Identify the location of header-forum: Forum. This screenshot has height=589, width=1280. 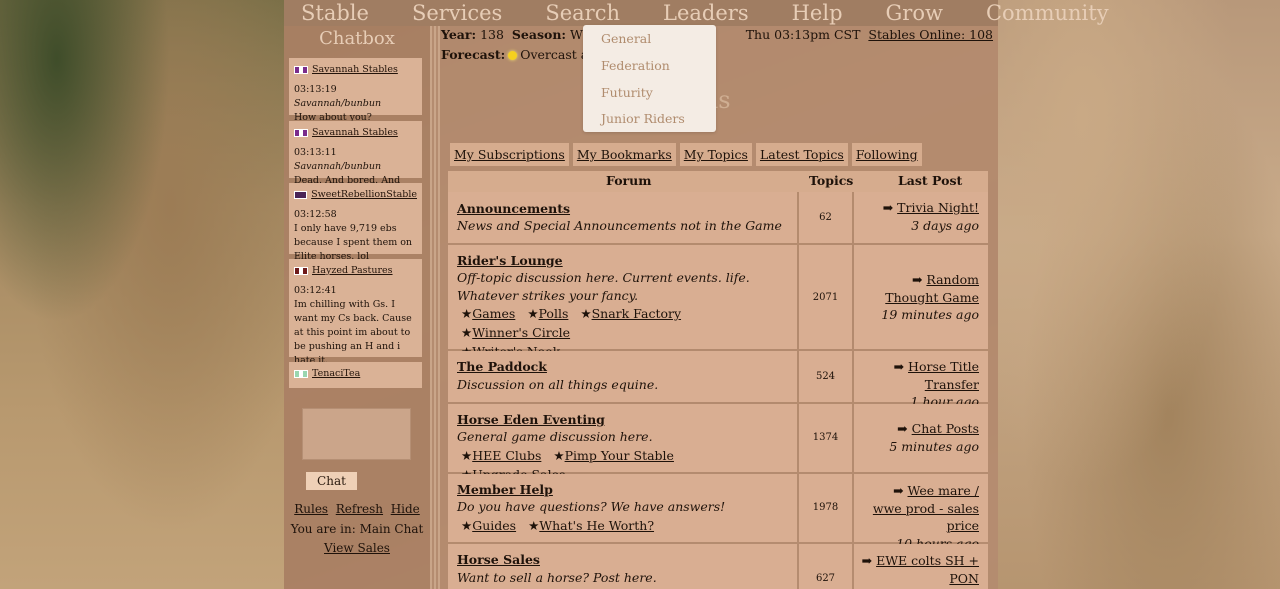
(629, 180).